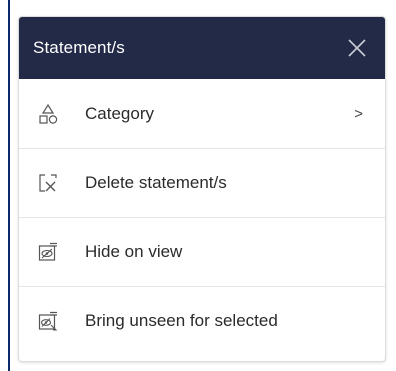  I want to click on page-edge-divider, so click(9, 185).